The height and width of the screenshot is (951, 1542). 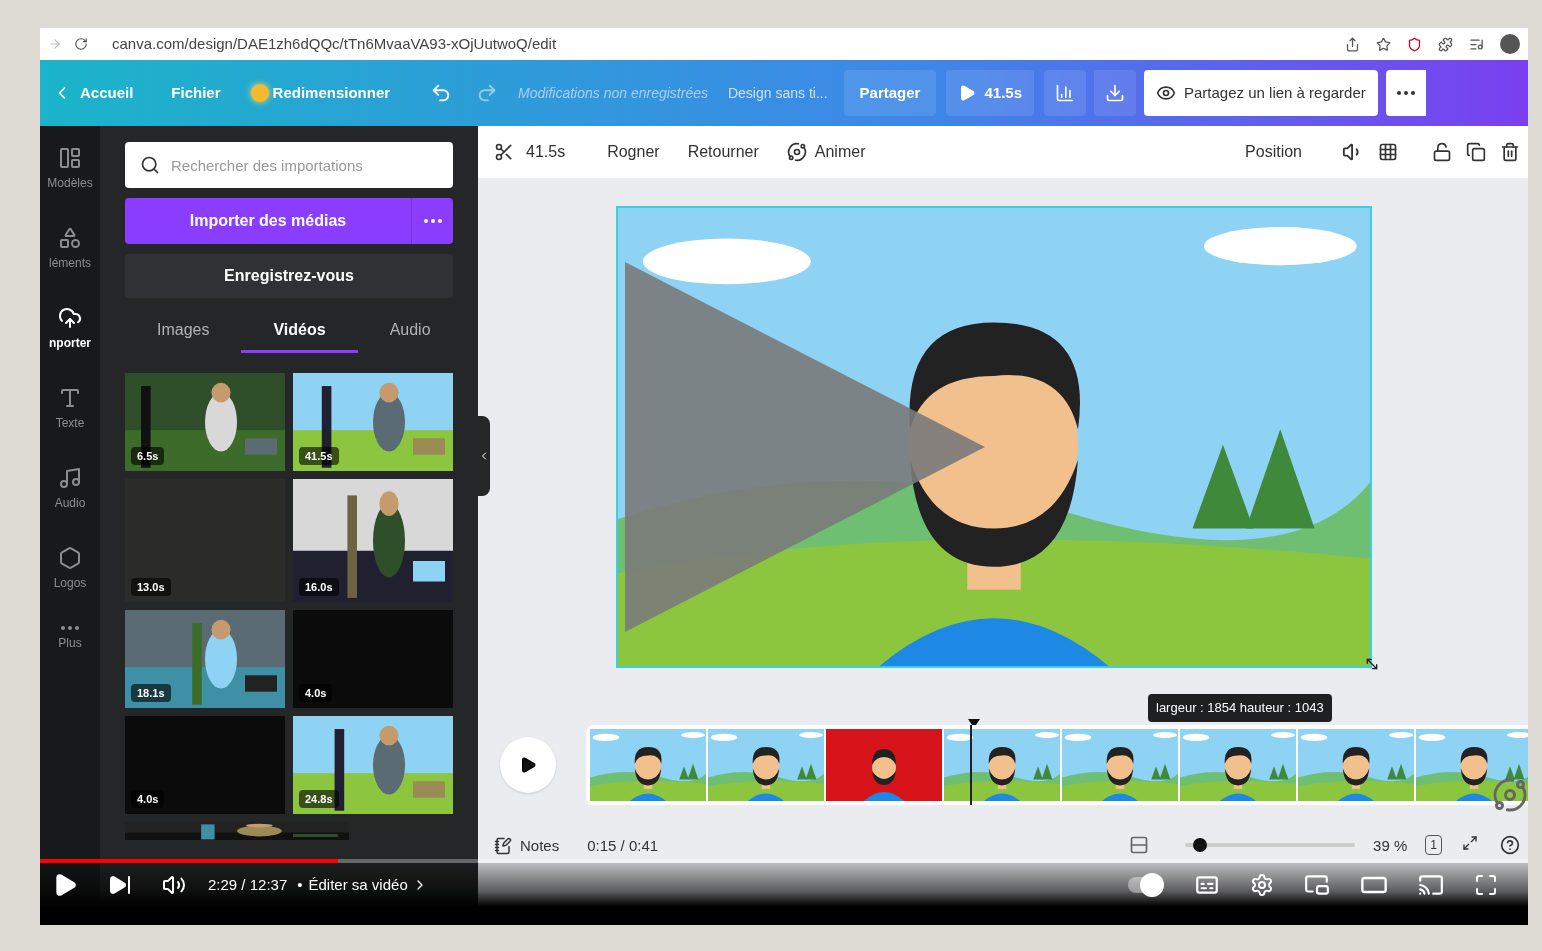 What do you see at coordinates (148, 455) in the screenshot?
I see `duration-badge: 6.5s` at bounding box center [148, 455].